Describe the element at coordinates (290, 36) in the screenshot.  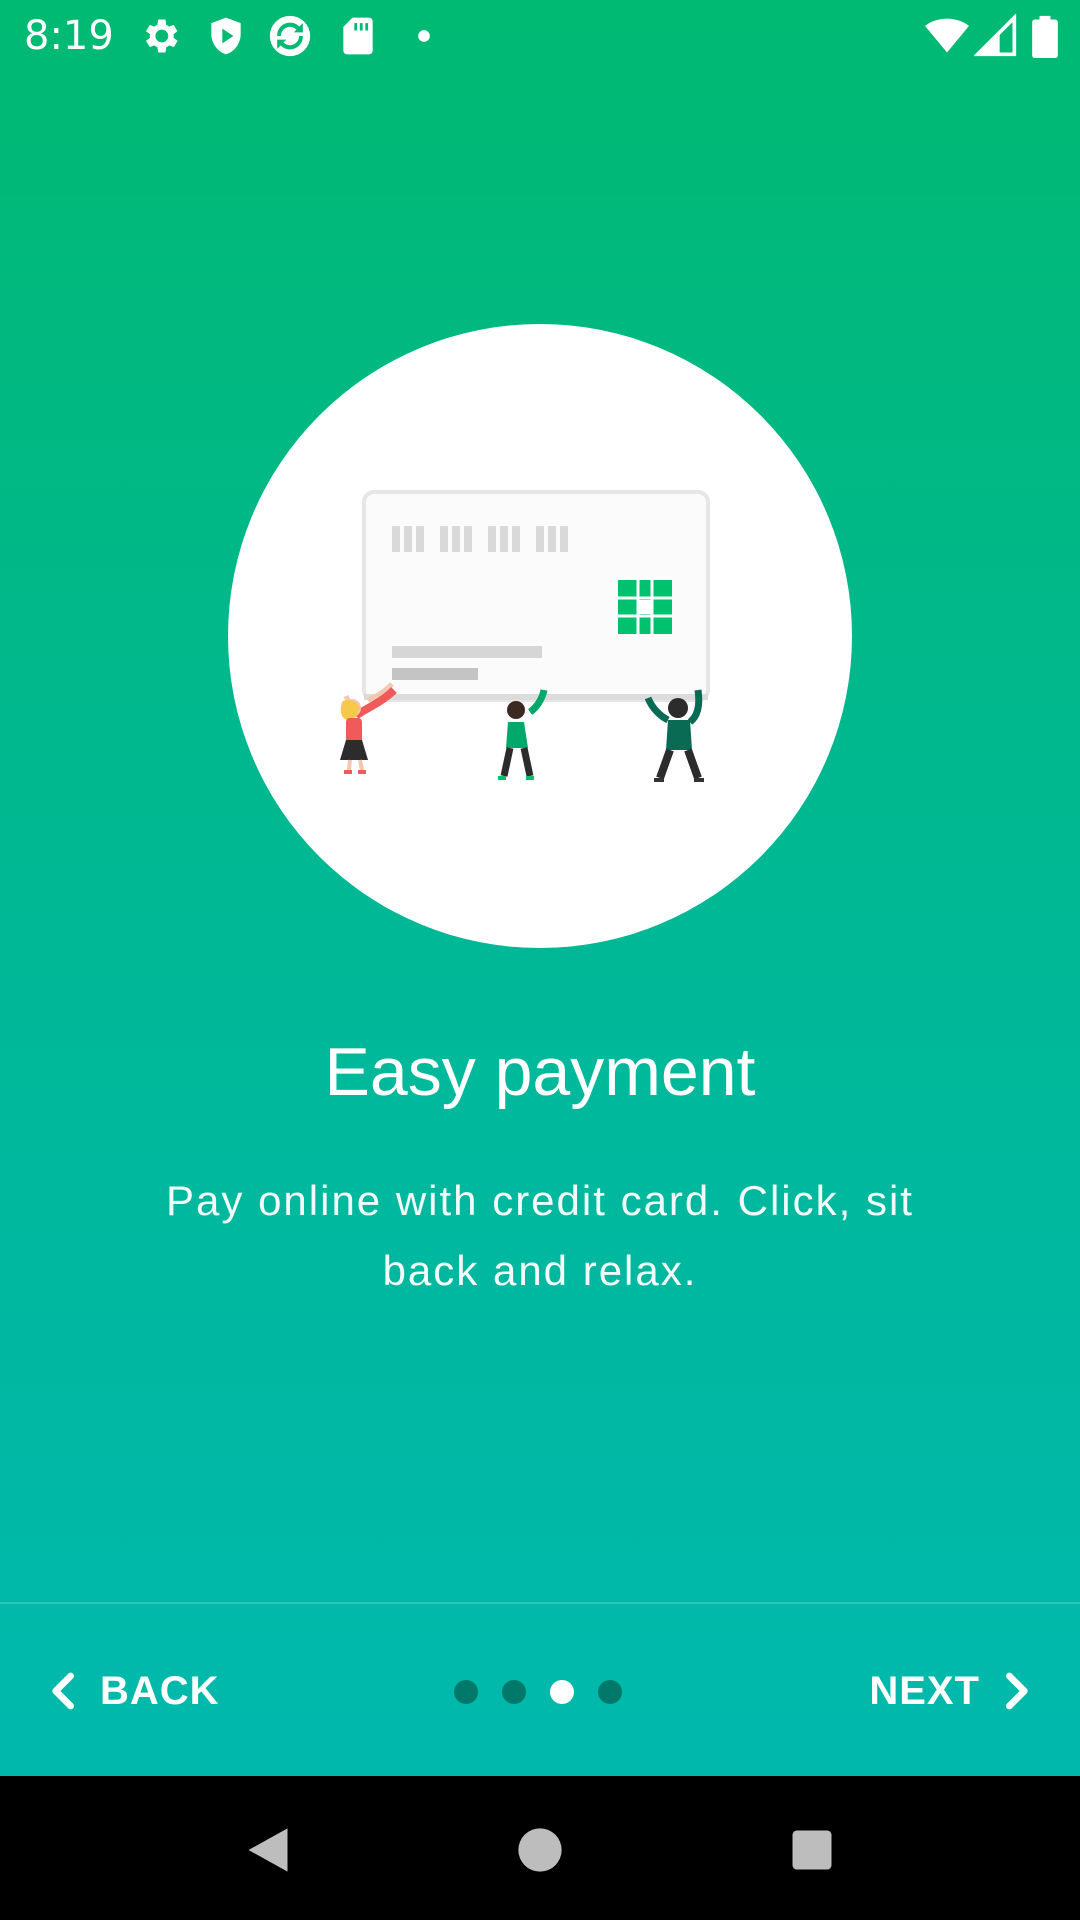
I see `sync-app-icon` at that location.